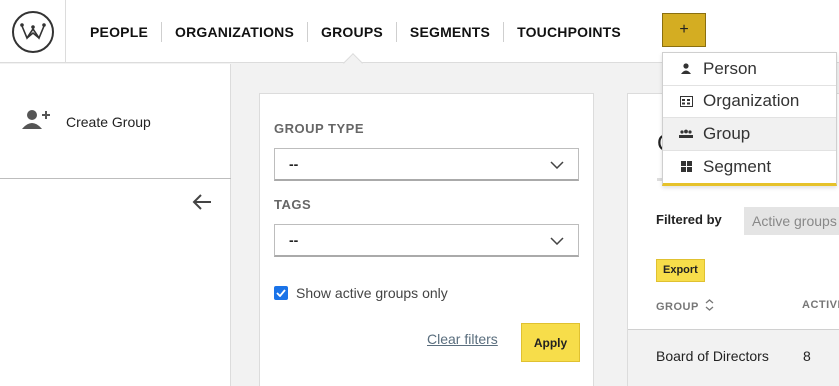 This screenshot has width=839, height=386. Describe the element at coordinates (294, 240) in the screenshot. I see `tags-value: --` at that location.